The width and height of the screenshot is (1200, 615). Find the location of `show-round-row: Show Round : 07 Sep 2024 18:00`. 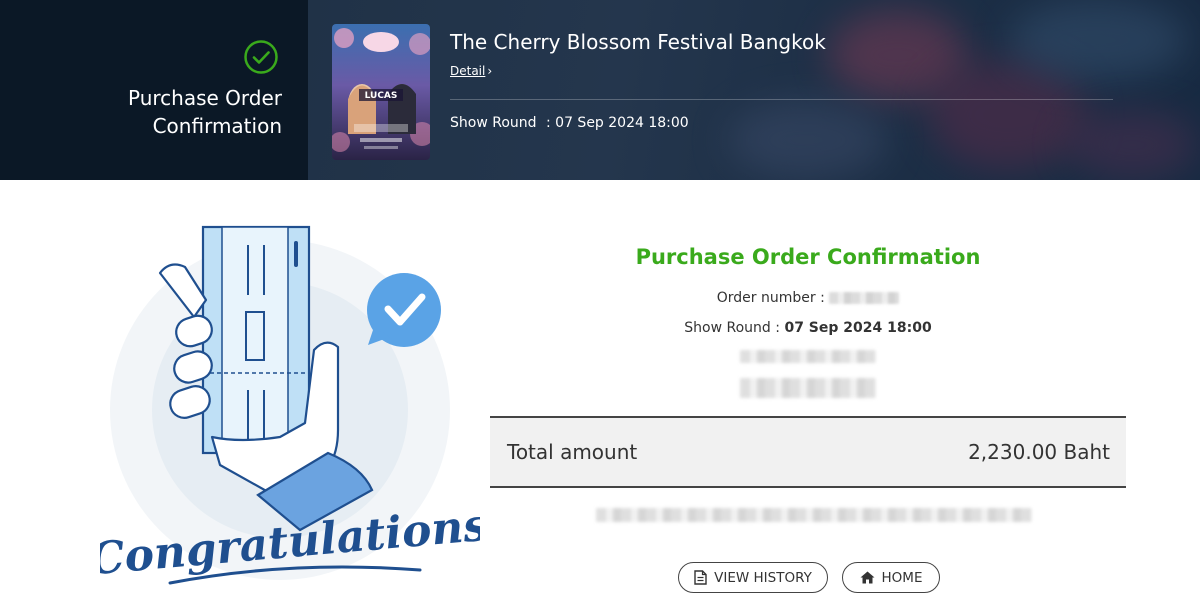

show-round-row: Show Round : 07 Sep 2024 18:00 is located at coordinates (808, 328).